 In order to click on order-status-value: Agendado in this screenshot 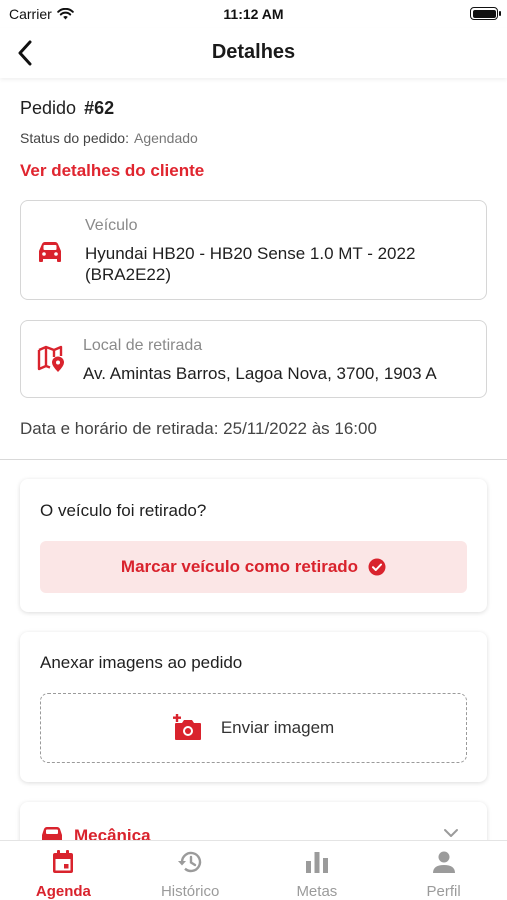, I will do `click(165, 138)`.